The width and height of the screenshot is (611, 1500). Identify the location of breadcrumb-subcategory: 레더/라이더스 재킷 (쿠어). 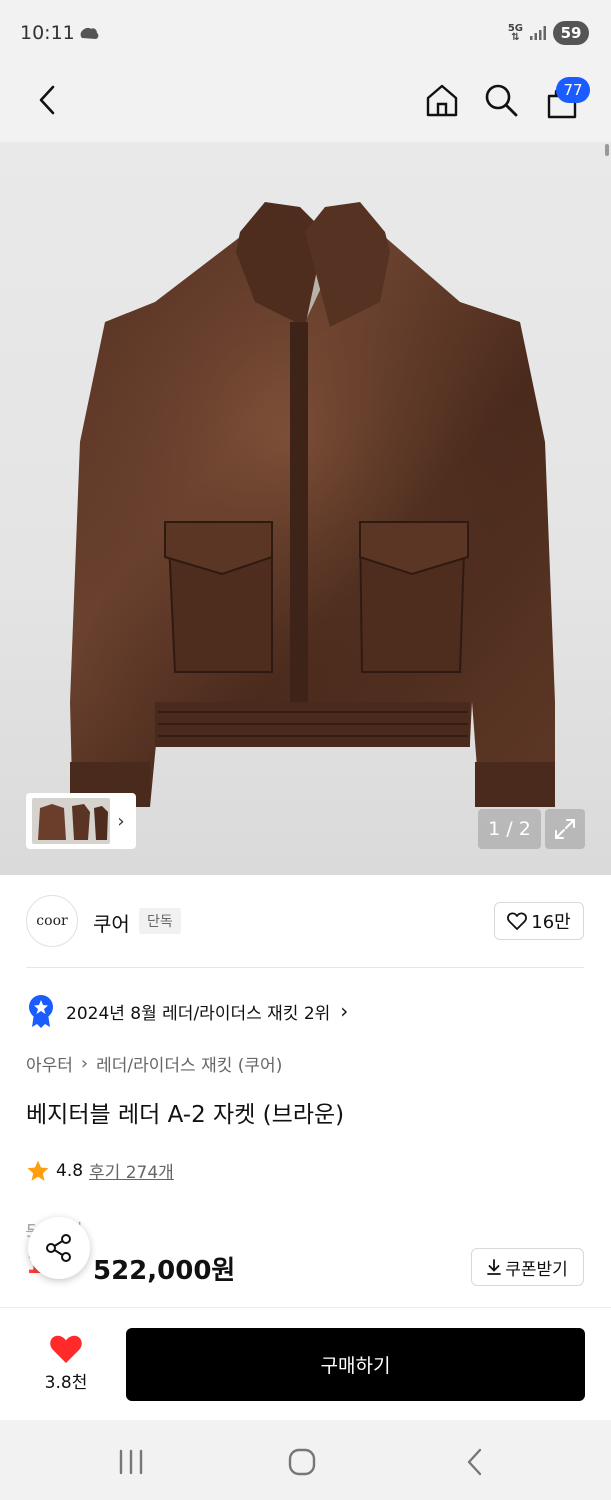
(189, 1063).